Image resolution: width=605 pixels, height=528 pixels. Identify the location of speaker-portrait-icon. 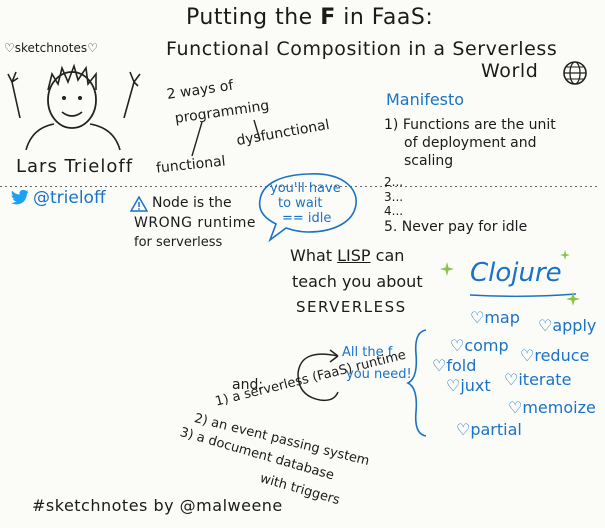
(74, 106).